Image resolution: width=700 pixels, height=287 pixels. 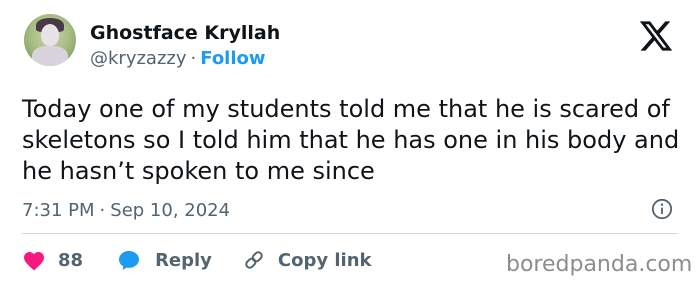 I want to click on tweet-timestamp: 7:31 PM · Sep 10, 2024, so click(x=126, y=210).